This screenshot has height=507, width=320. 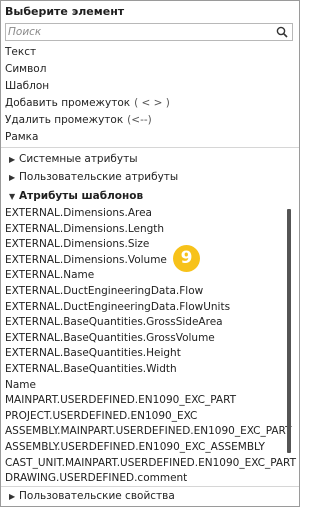 What do you see at coordinates (87, 120) in the screenshot?
I see `list-item-remove-spacing: Удалить промежуток (<--)` at bounding box center [87, 120].